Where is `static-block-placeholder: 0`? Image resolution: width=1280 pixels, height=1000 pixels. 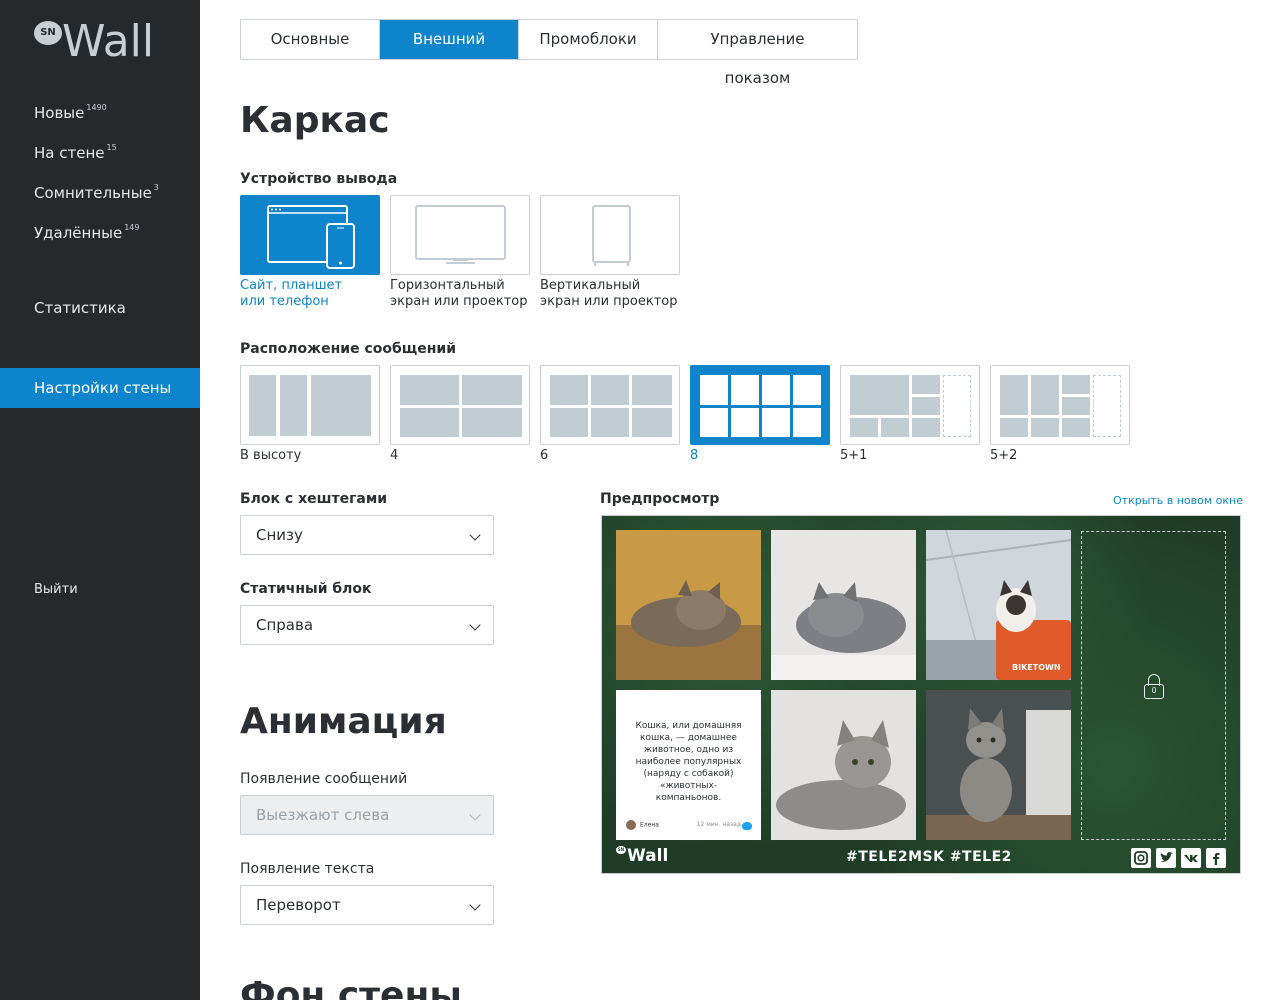 static-block-placeholder: 0 is located at coordinates (1153, 685).